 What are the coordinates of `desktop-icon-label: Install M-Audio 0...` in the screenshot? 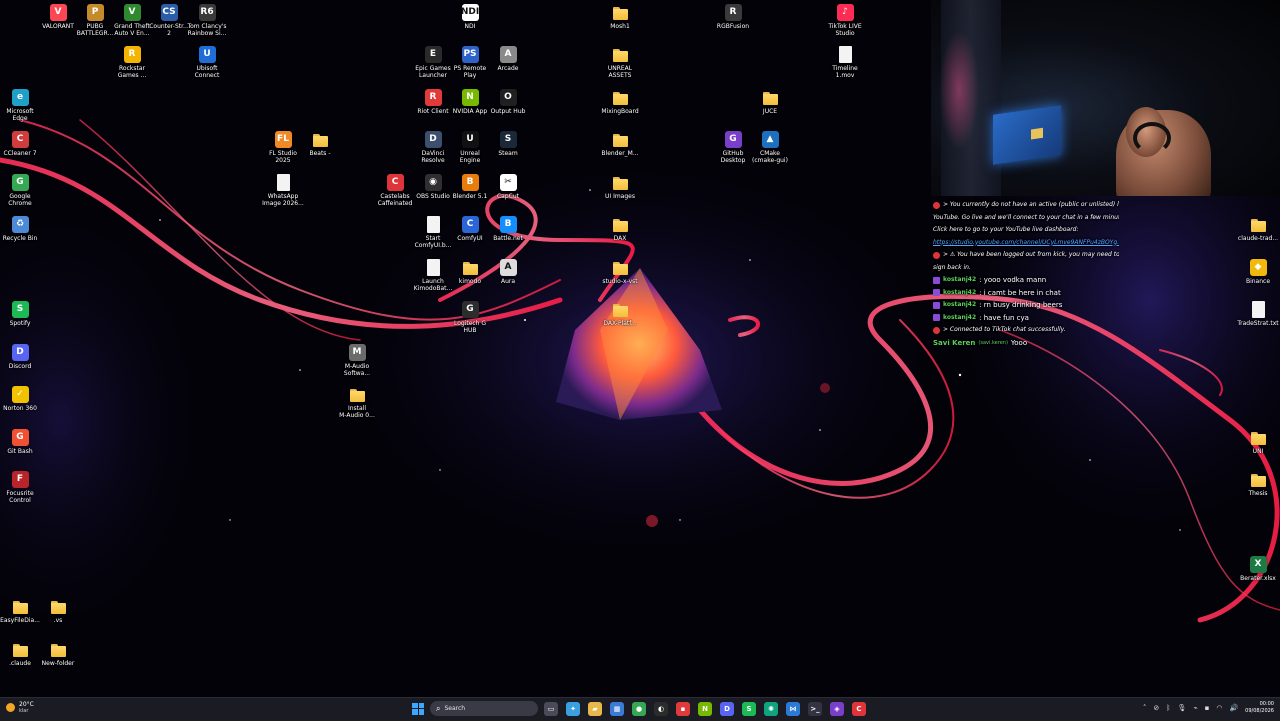 It's located at (357, 412).